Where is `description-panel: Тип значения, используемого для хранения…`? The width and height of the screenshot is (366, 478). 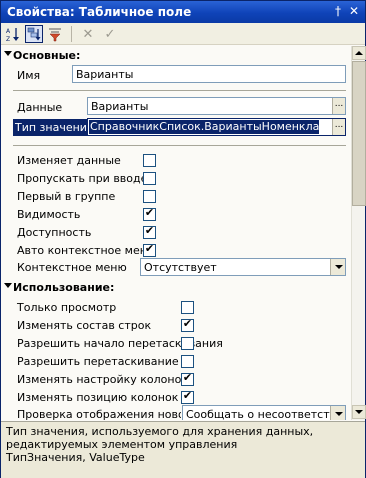 description-panel: Тип значения, используемого для хранения… is located at coordinates (183, 449).